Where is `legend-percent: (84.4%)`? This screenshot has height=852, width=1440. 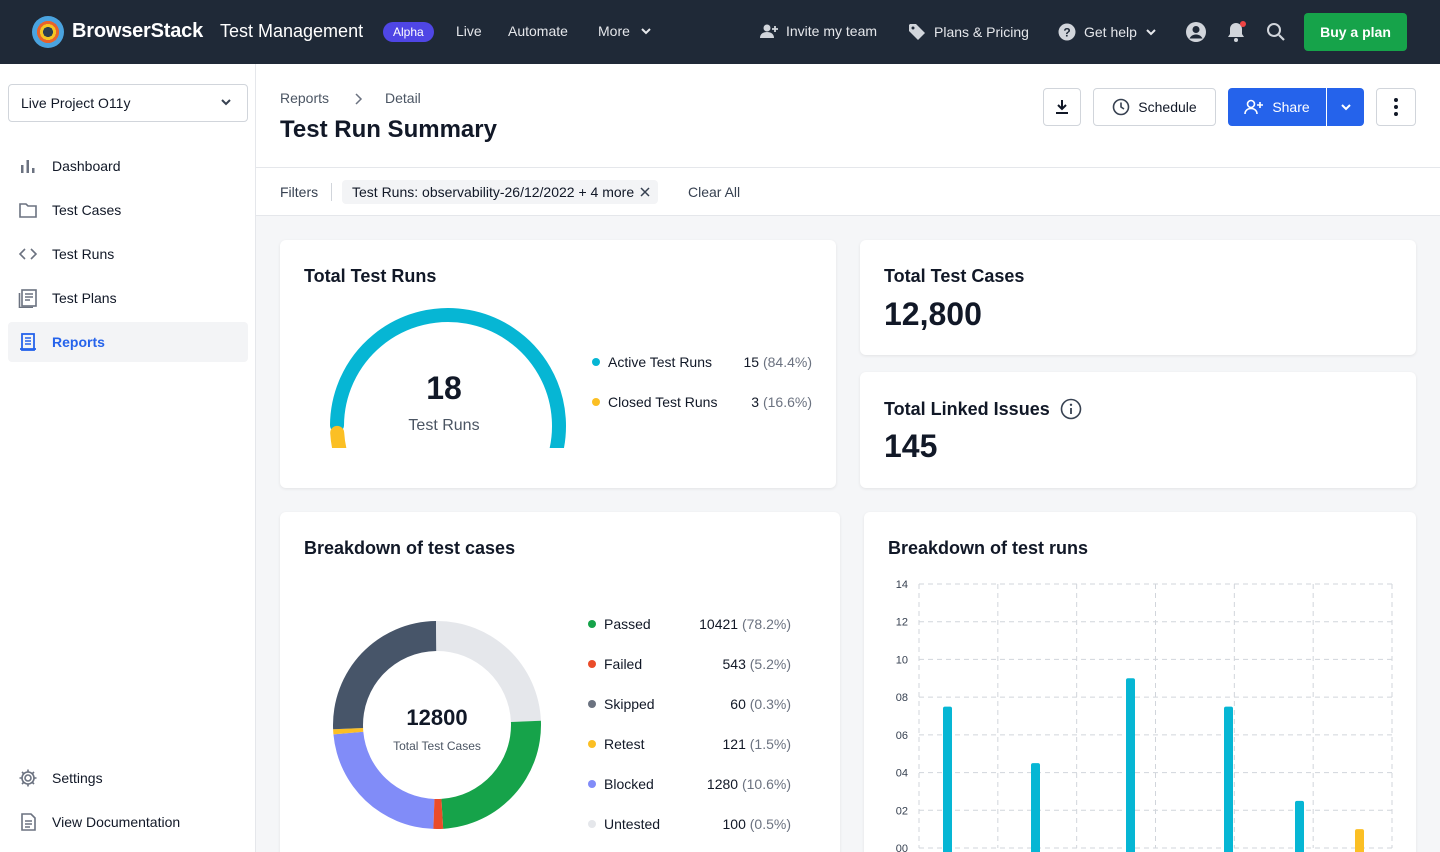 legend-percent: (84.4%) is located at coordinates (787, 362).